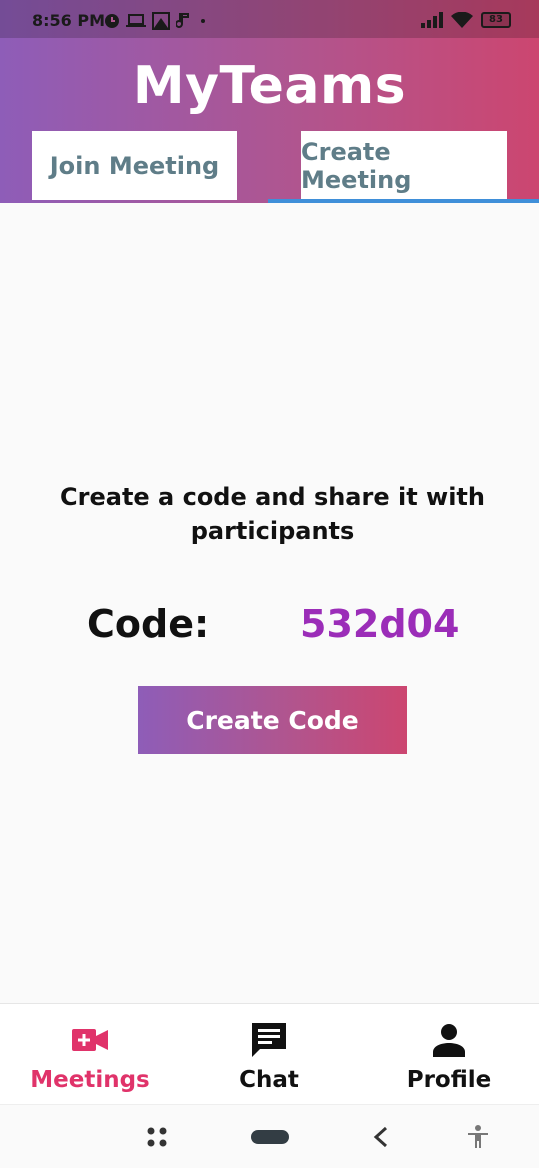 The width and height of the screenshot is (539, 1168). I want to click on music-icon, so click(182, 20).